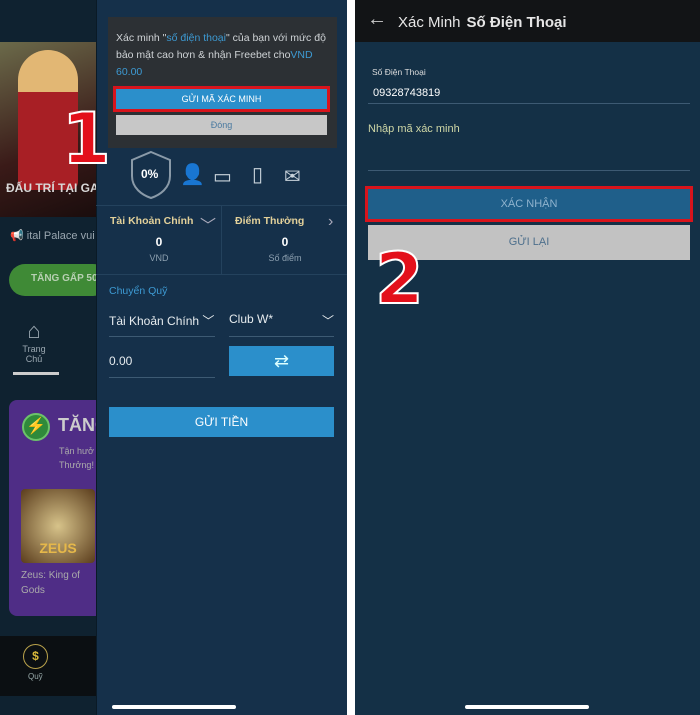 Image resolution: width=700 pixels, height=715 pixels. What do you see at coordinates (58, 526) in the screenshot?
I see `game-thumbnail: ZEUS` at bounding box center [58, 526].